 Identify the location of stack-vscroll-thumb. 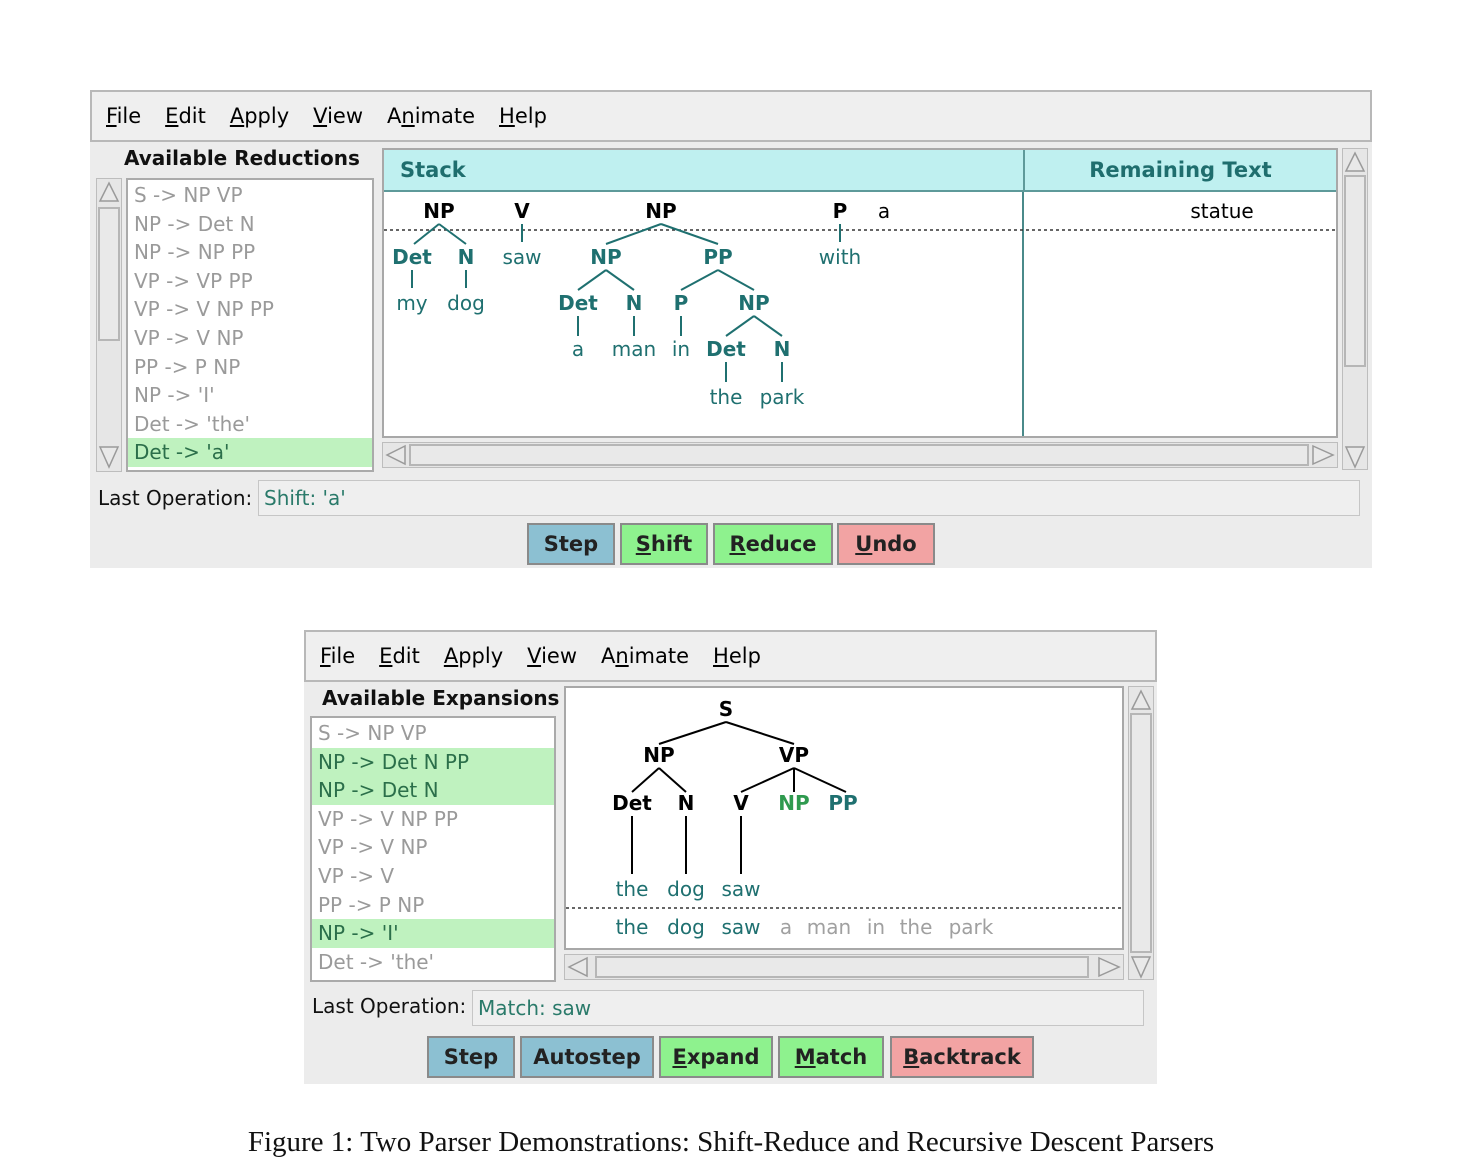
(1355, 271).